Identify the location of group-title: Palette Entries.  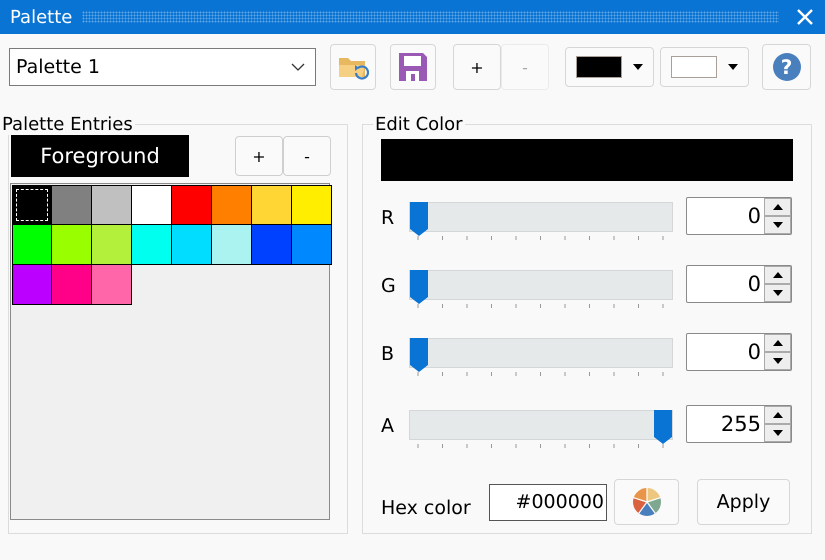
(67, 124).